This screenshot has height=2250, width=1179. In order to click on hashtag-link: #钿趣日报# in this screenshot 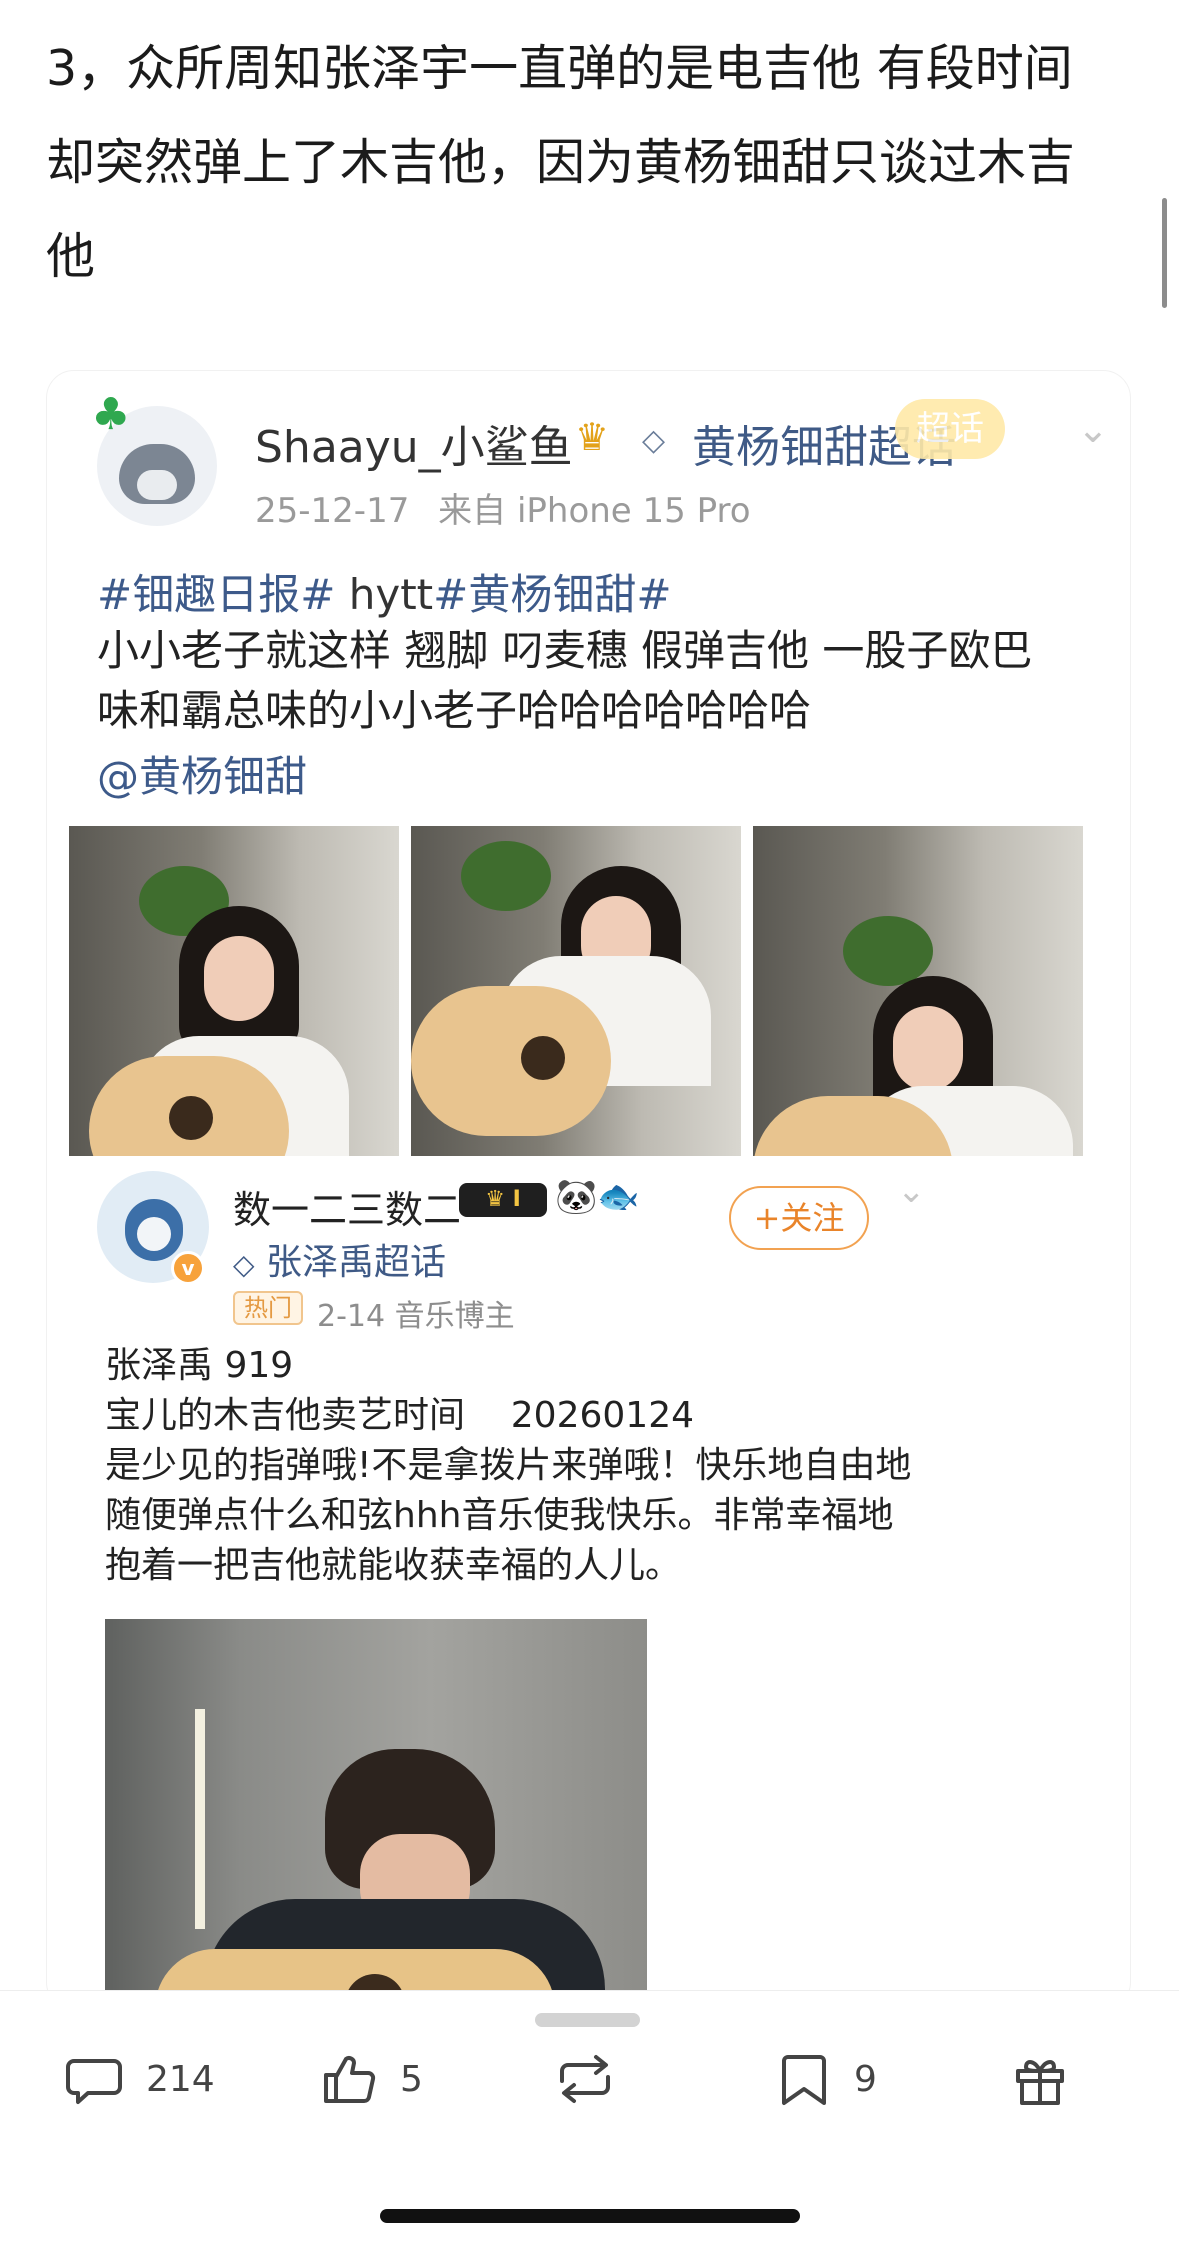, I will do `click(216, 594)`.